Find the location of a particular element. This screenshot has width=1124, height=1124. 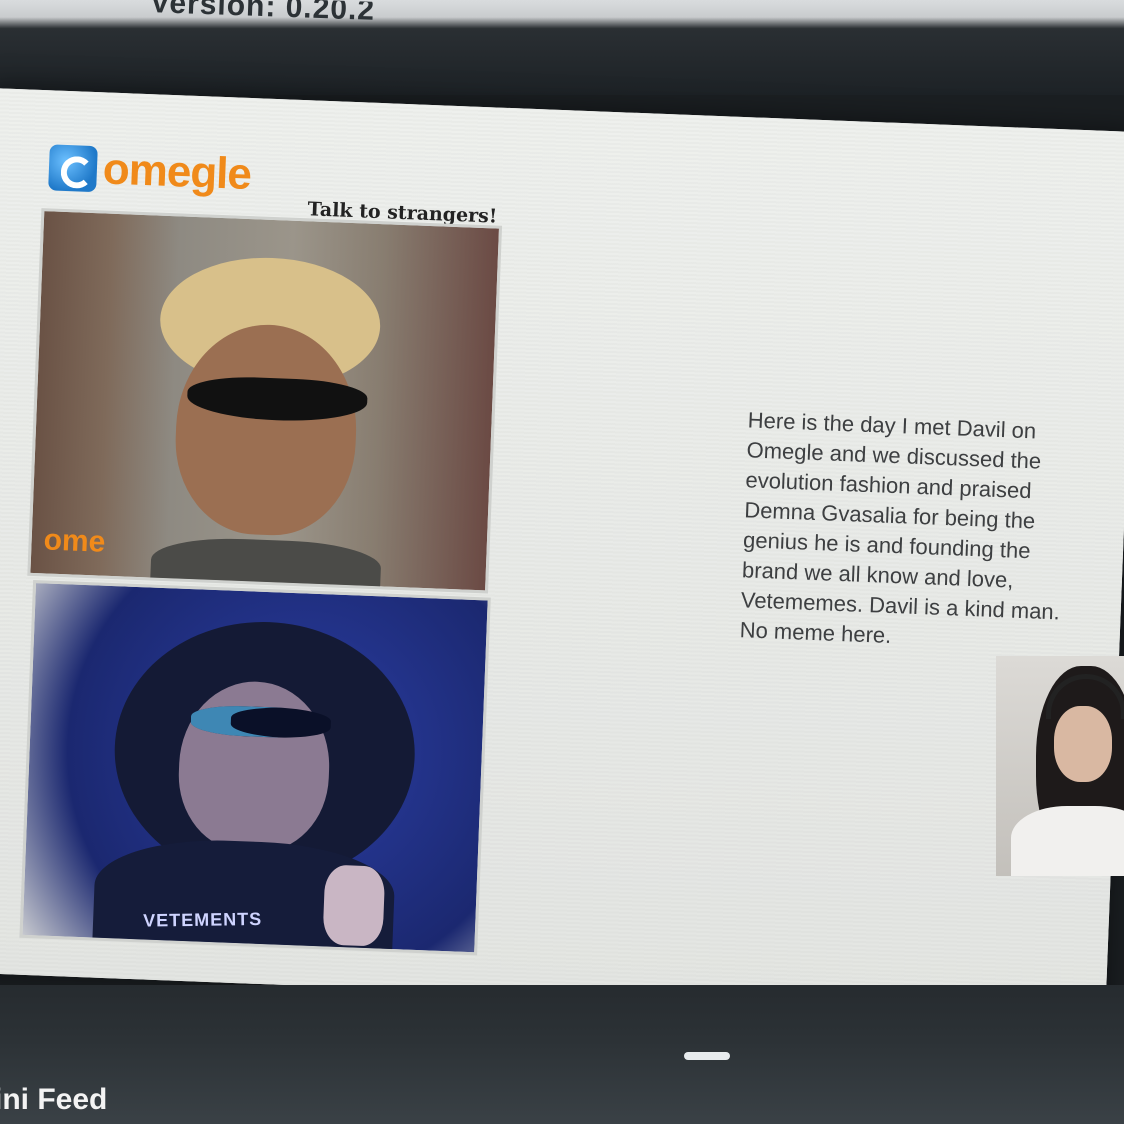

thumbs-up-hand is located at coordinates (354, 905).